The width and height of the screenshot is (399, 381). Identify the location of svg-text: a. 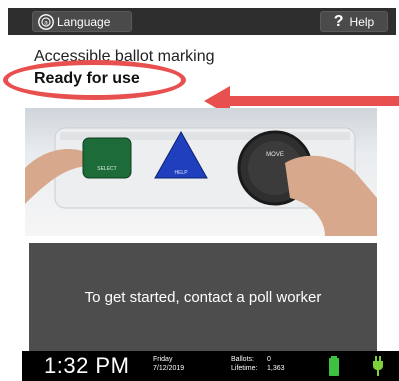
(46, 22).